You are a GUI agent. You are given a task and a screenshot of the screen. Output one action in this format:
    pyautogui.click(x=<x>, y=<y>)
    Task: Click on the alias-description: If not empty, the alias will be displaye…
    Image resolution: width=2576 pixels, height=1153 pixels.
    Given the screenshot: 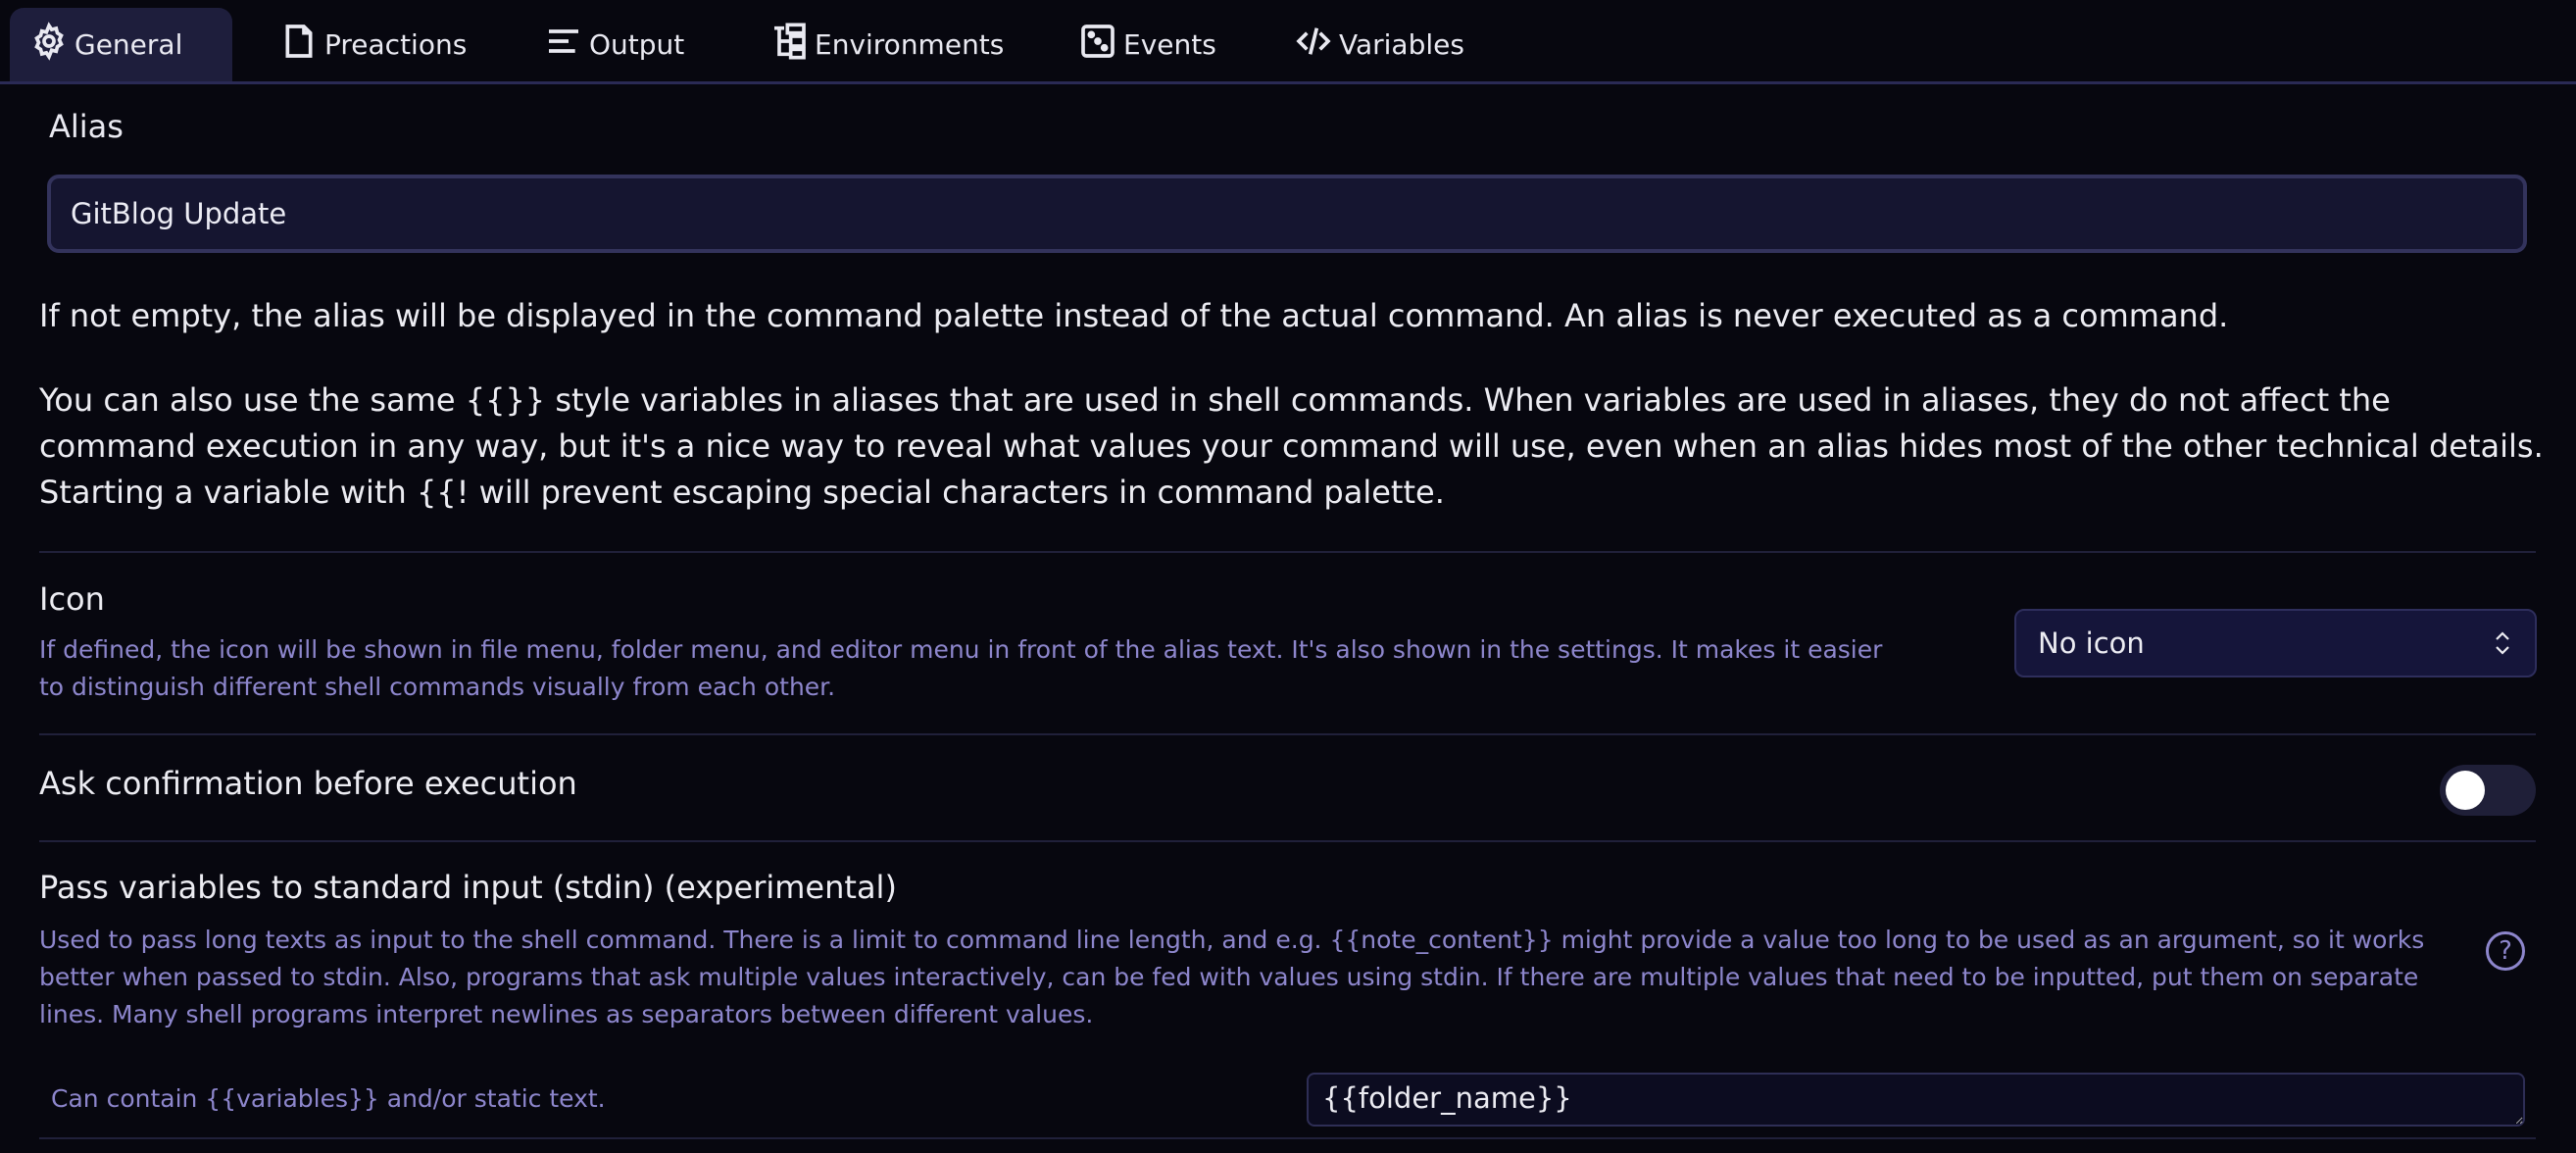 What is the action you would take?
    pyautogui.click(x=1134, y=316)
    